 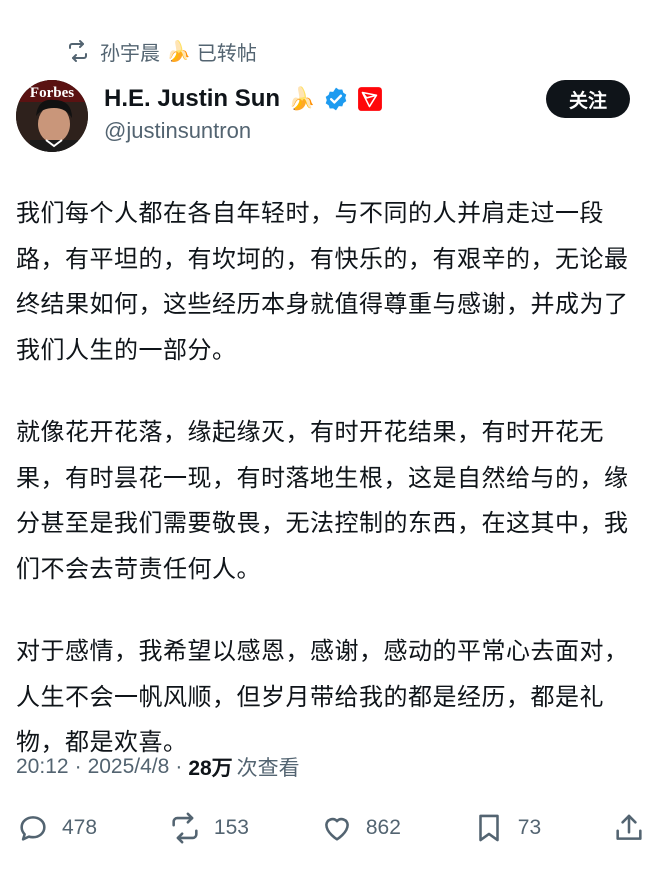 I want to click on view-count: 28万, so click(x=210, y=768).